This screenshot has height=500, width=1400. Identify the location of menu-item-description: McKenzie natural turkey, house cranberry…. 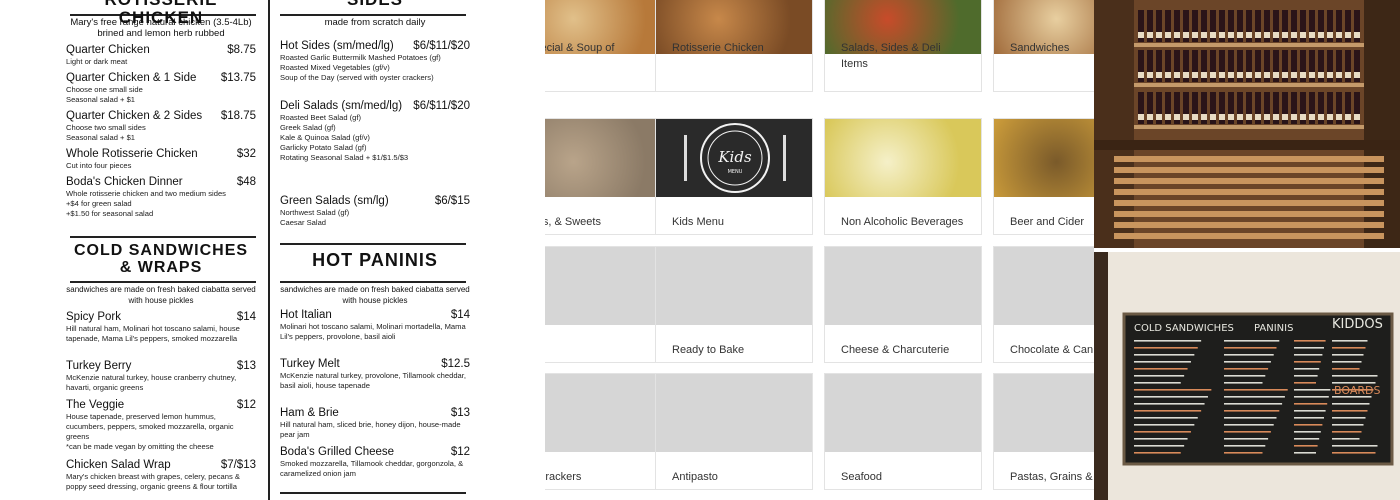
(151, 382).